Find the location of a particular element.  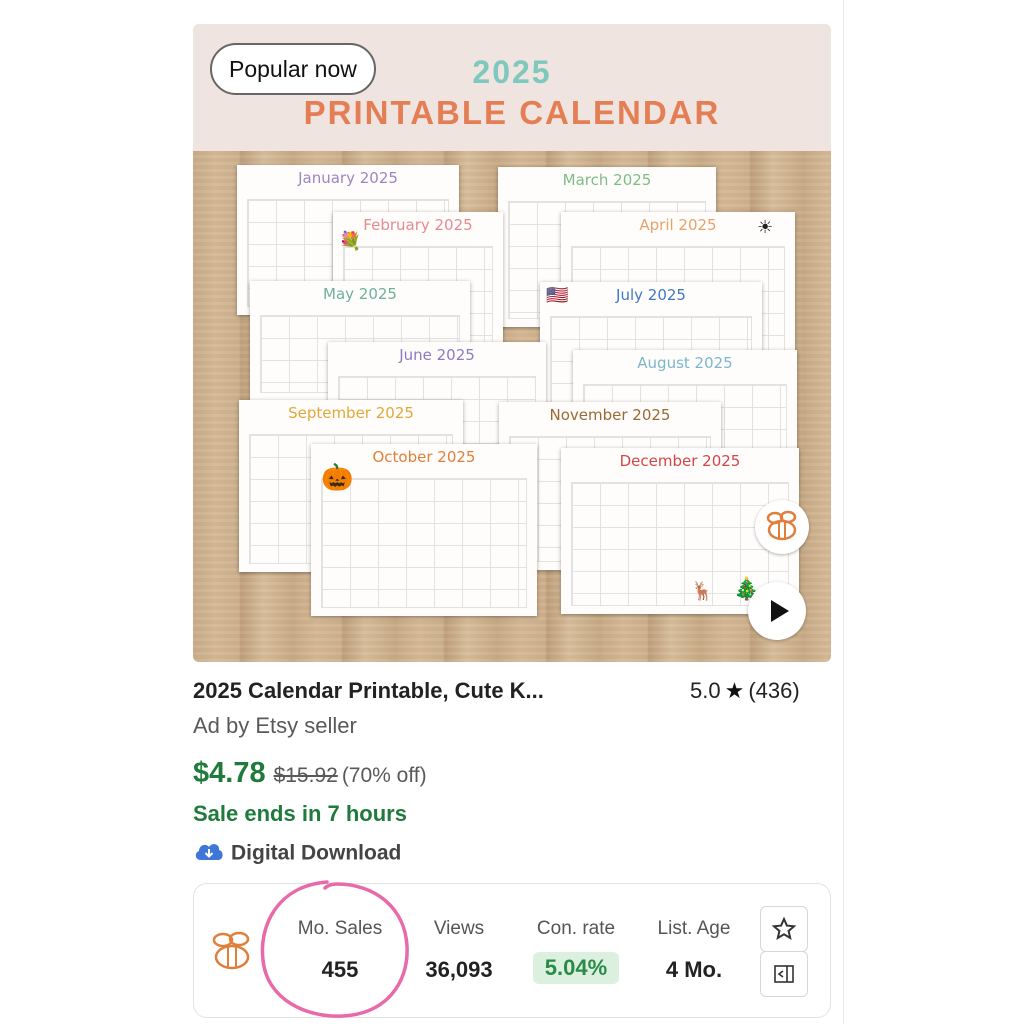

calendar-sheet-october: October 2025 🎃 is located at coordinates (424, 530).